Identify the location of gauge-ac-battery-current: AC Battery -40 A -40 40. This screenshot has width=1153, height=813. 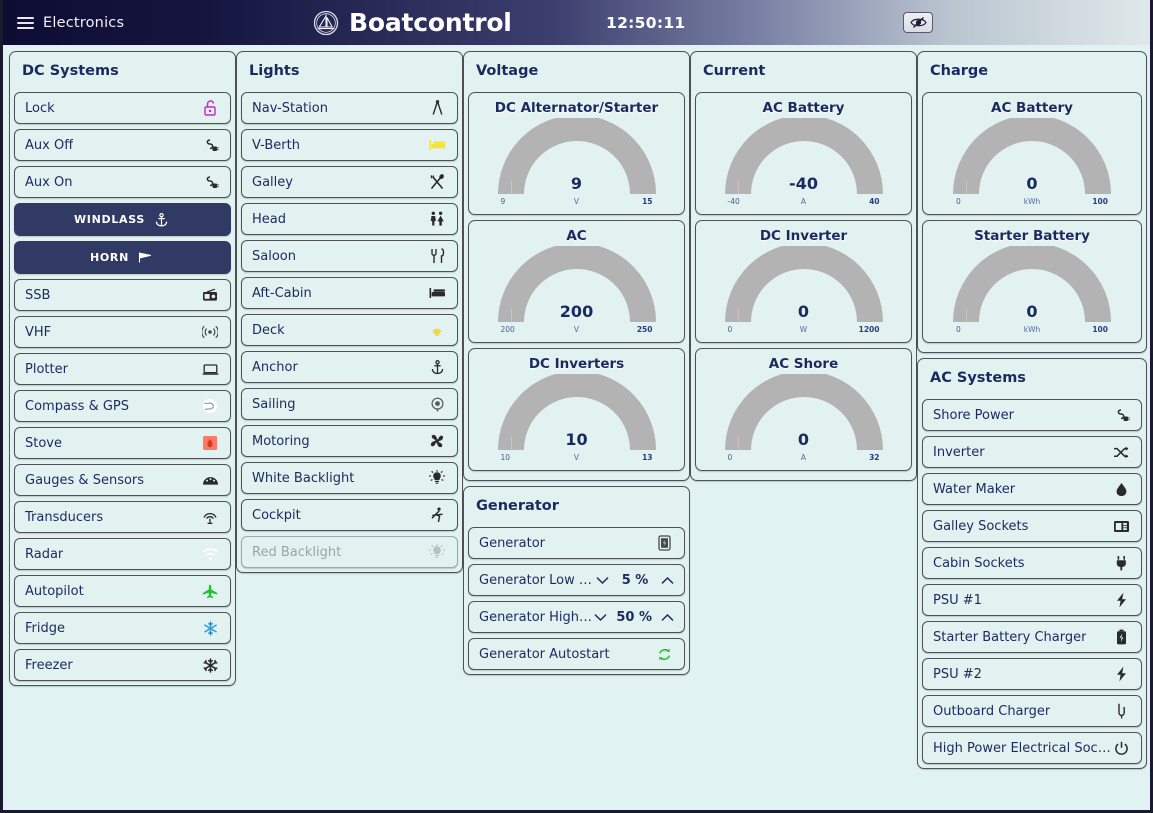
(803, 153).